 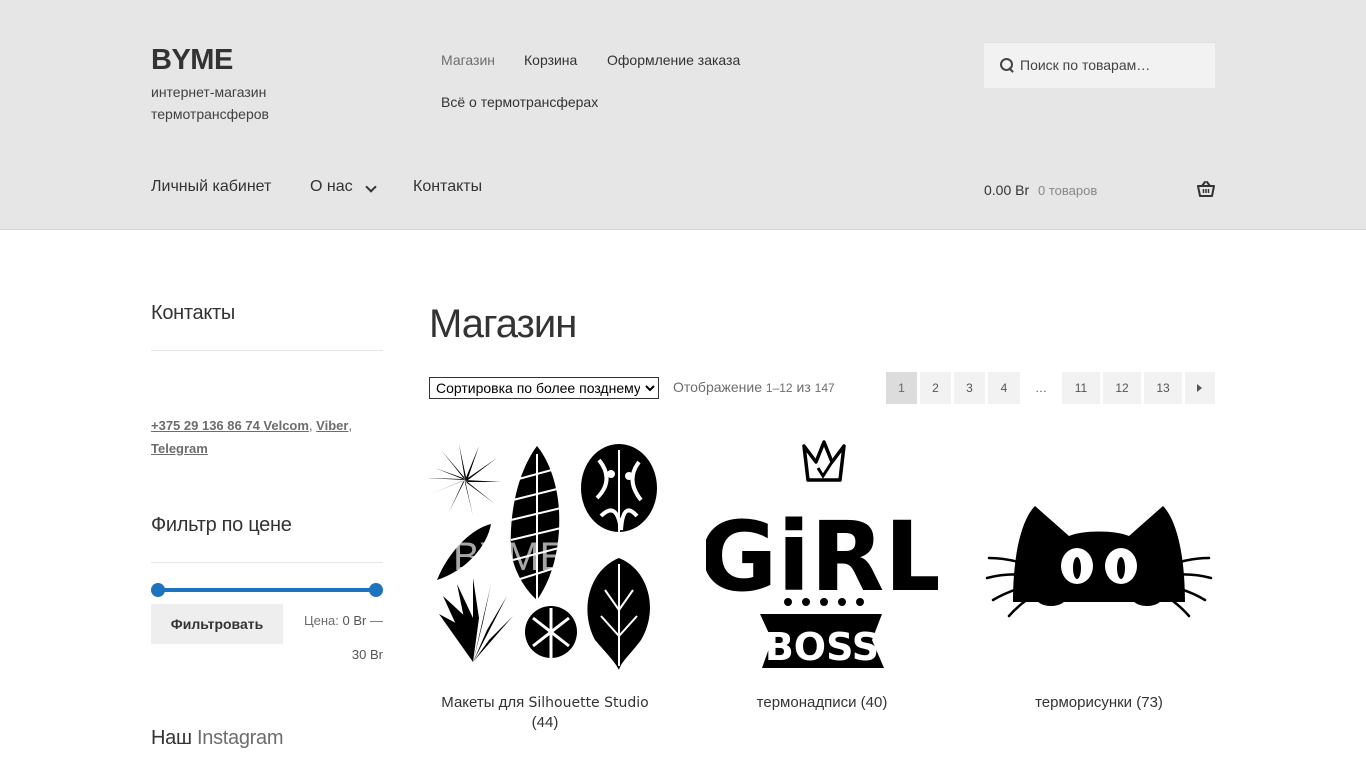 I want to click on branding: BYME интернет-магазин термотрансферов, so click(x=221, y=84).